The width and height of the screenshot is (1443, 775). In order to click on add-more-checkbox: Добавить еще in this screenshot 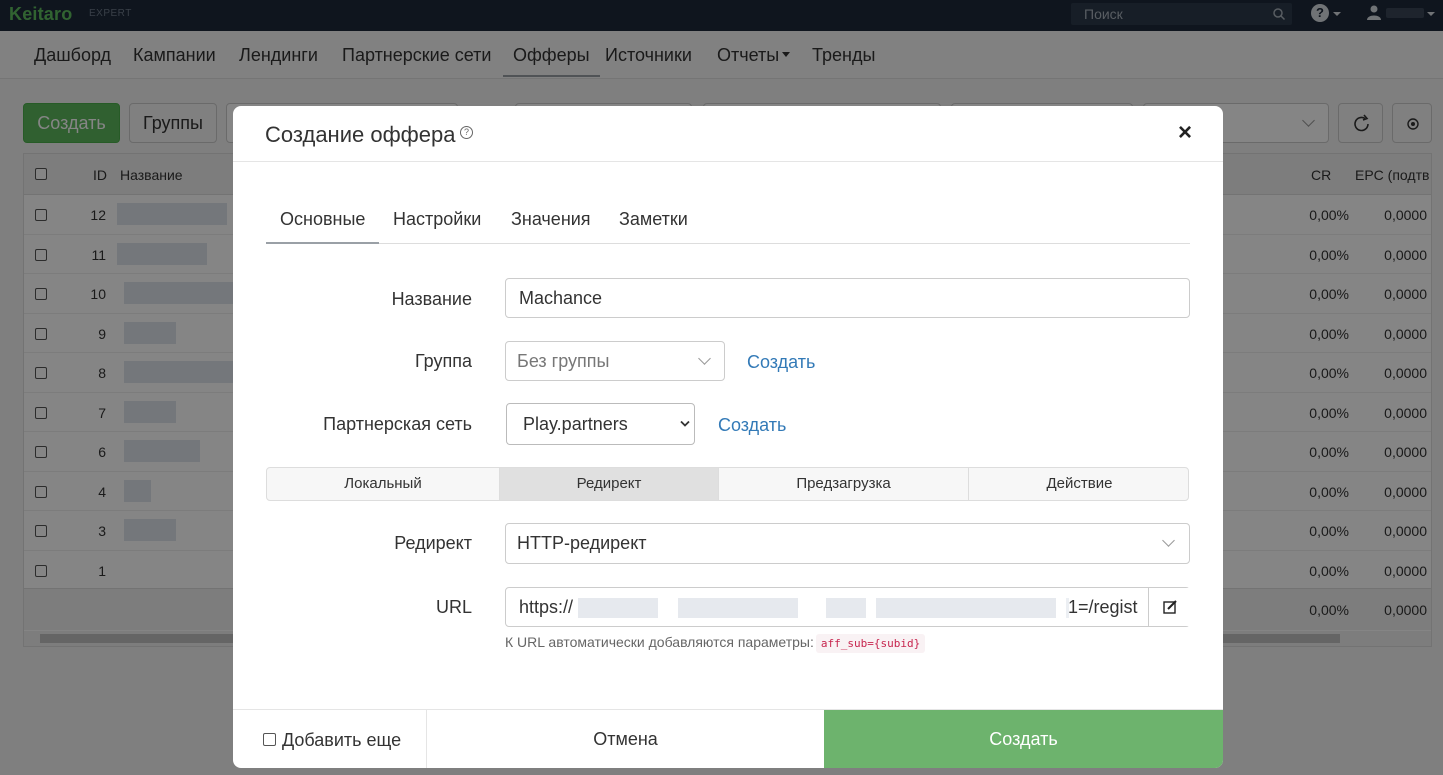, I will do `click(332, 740)`.